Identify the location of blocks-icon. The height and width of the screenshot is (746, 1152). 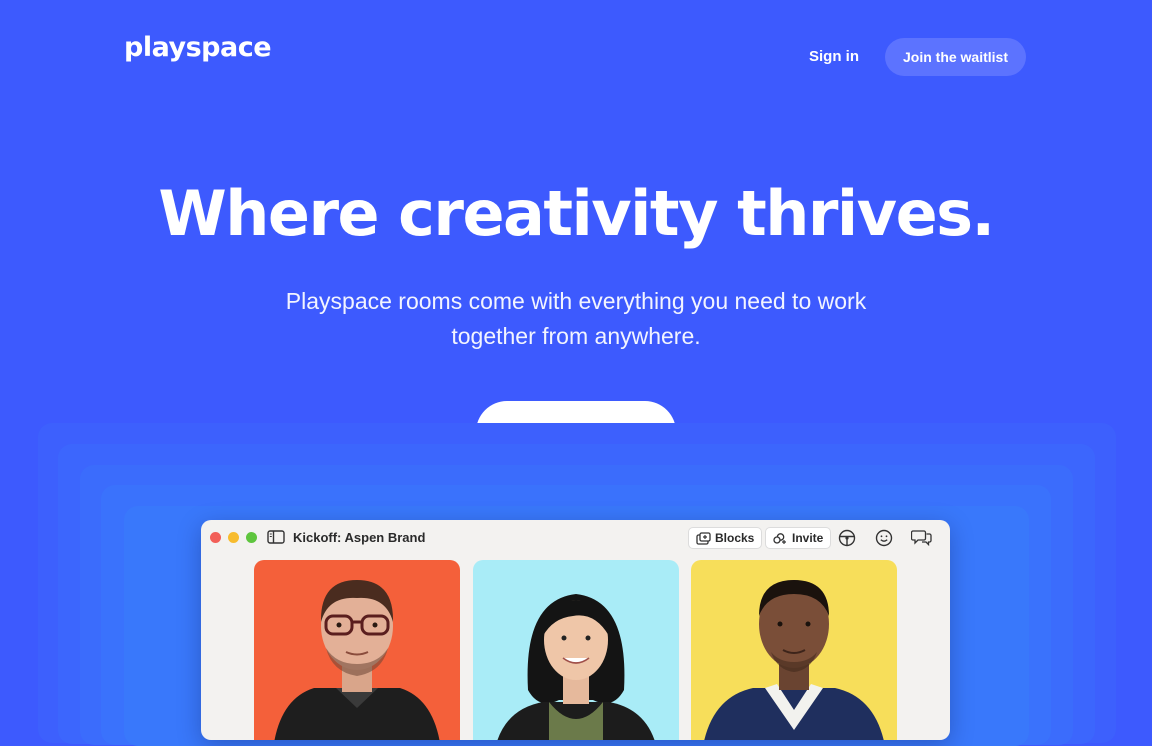
(703, 538).